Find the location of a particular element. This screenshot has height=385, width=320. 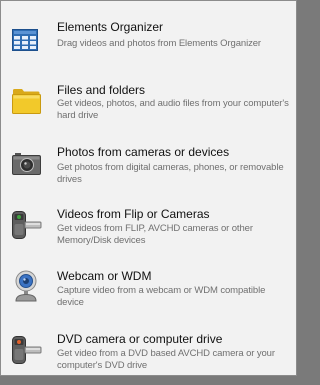

menu-item-title: Videos from Flip or Cameras is located at coordinates (133, 214).